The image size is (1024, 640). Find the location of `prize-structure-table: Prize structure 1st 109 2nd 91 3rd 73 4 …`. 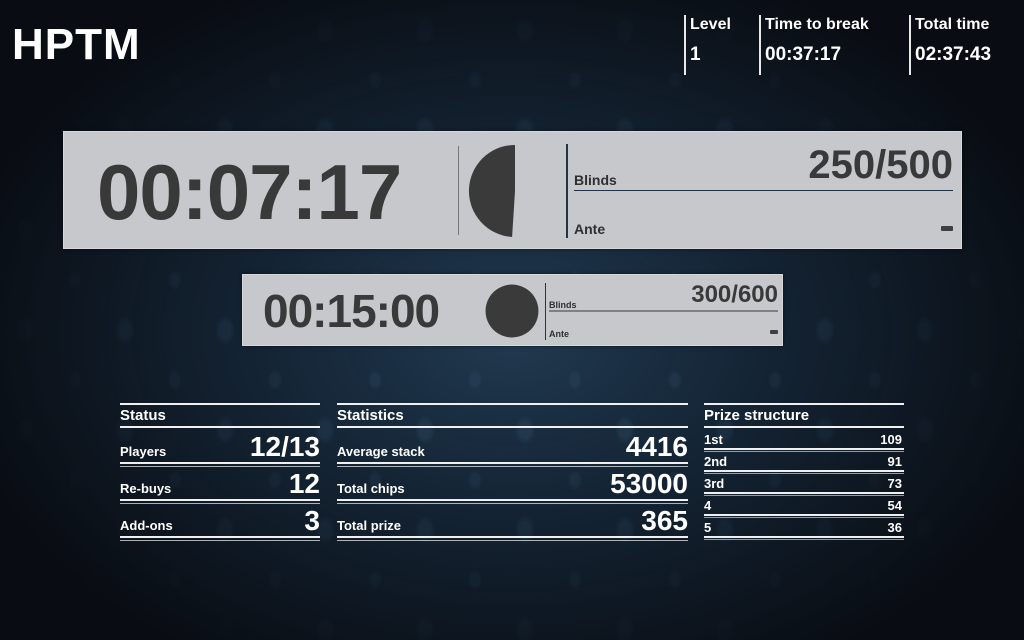

prize-structure-table: Prize structure 1st 109 2nd 91 3rd 73 4 … is located at coordinates (804, 471).